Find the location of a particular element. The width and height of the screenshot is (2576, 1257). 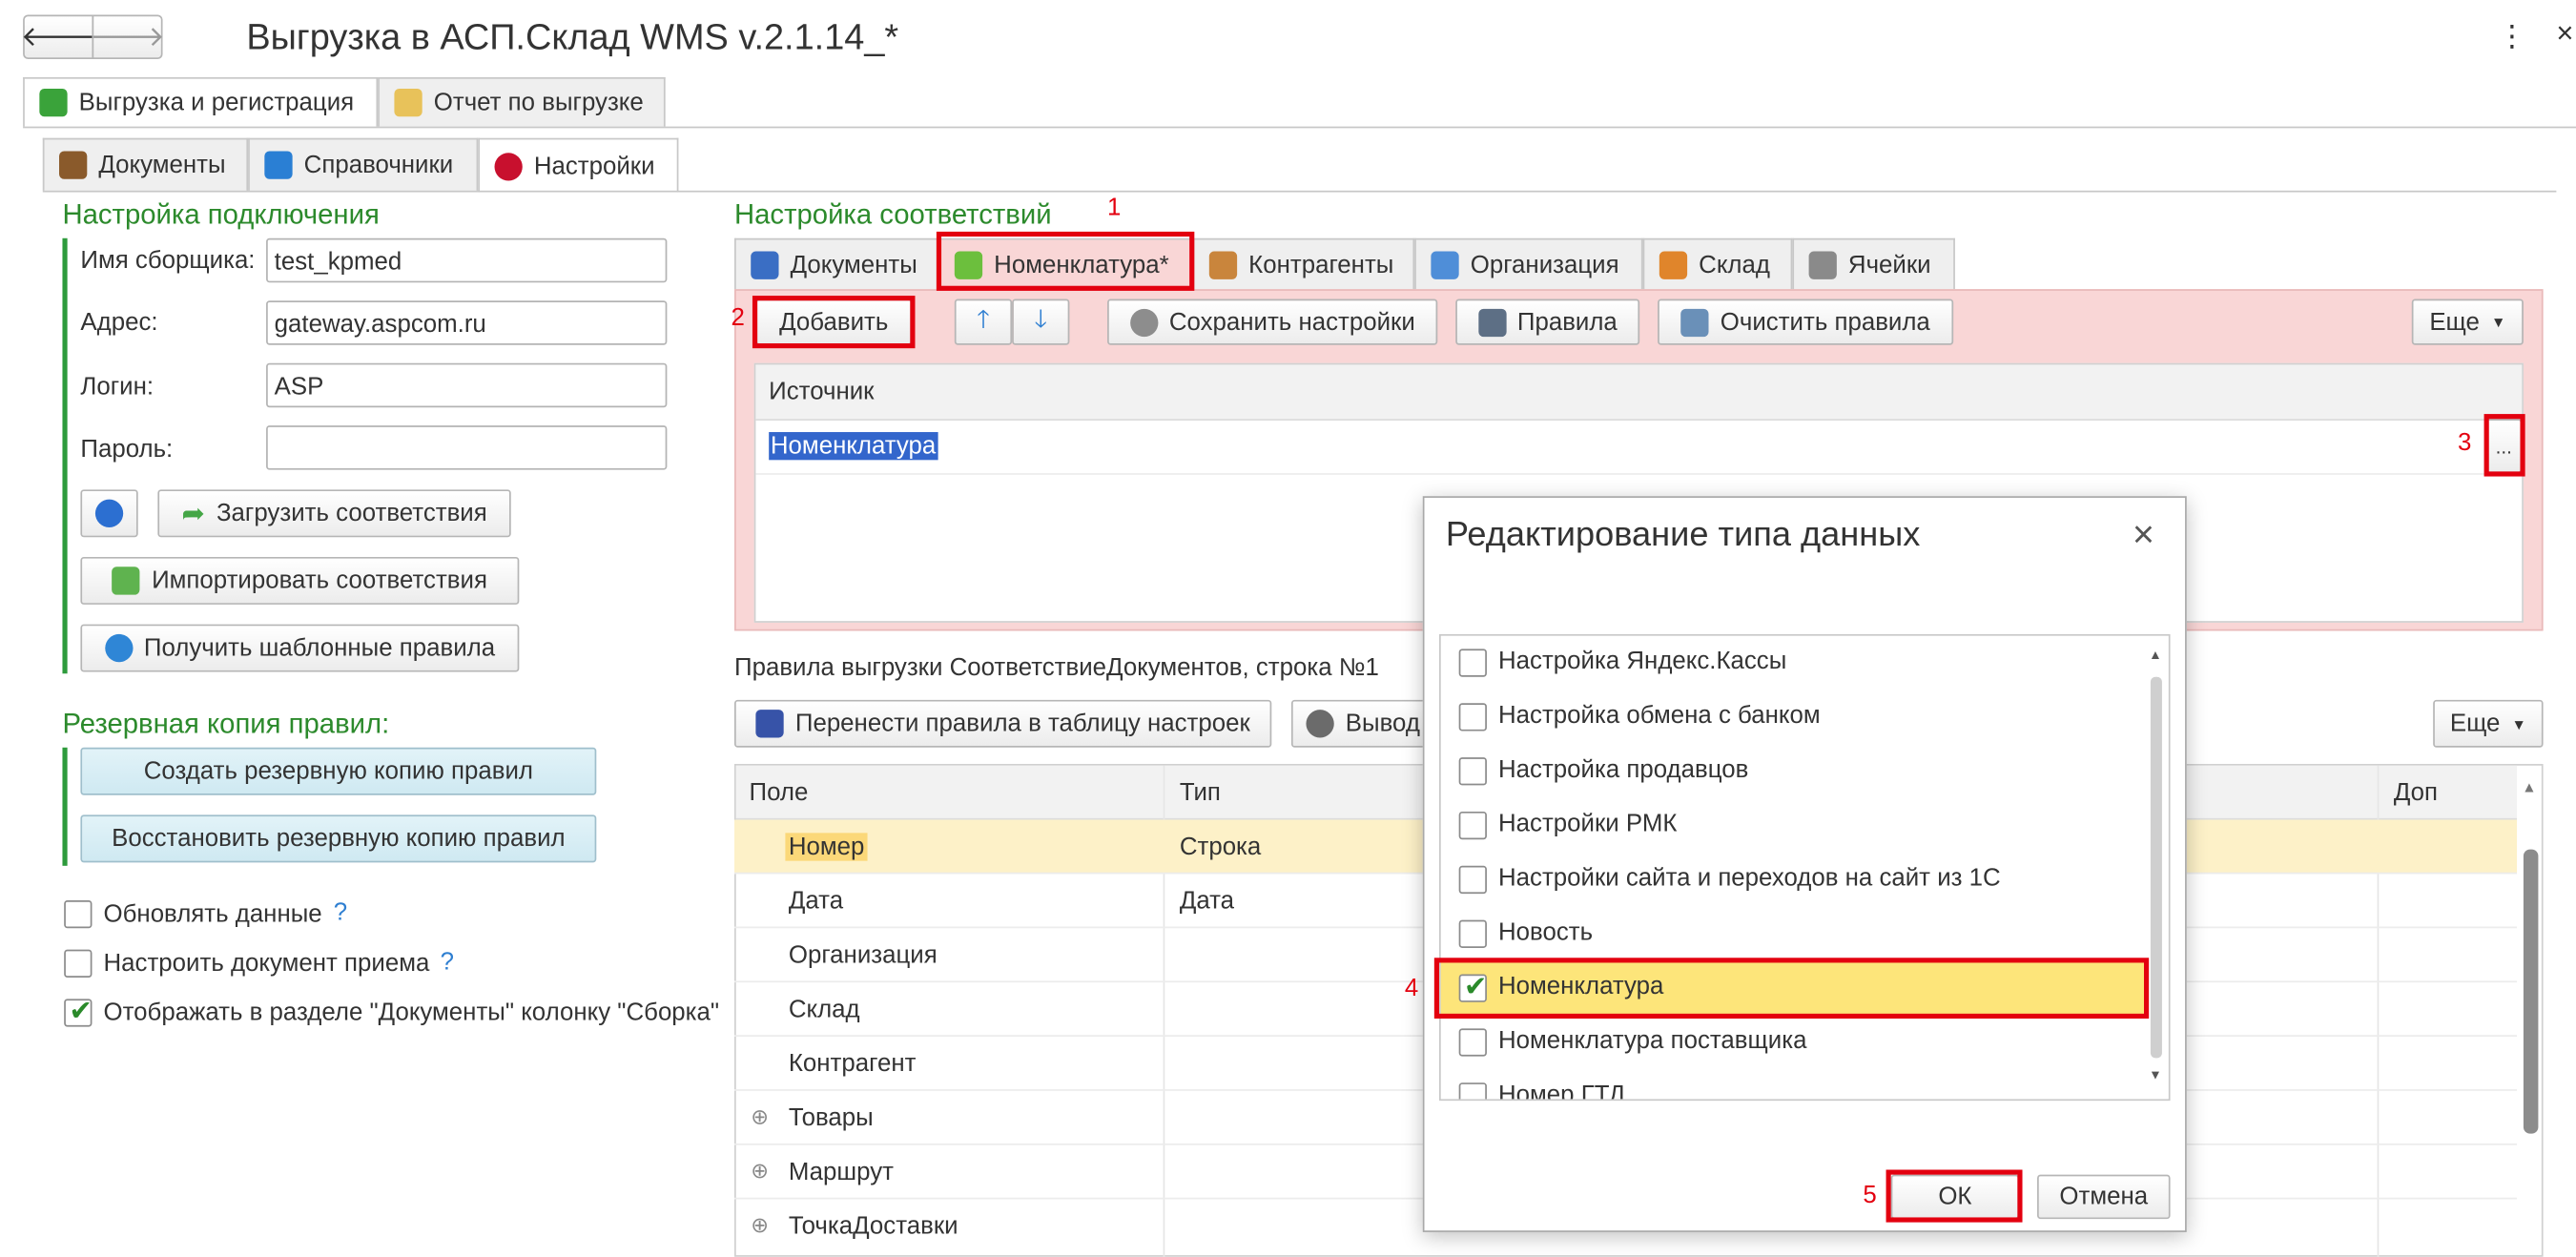

save-settings-button: Сохранить настройки is located at coordinates (1272, 322).